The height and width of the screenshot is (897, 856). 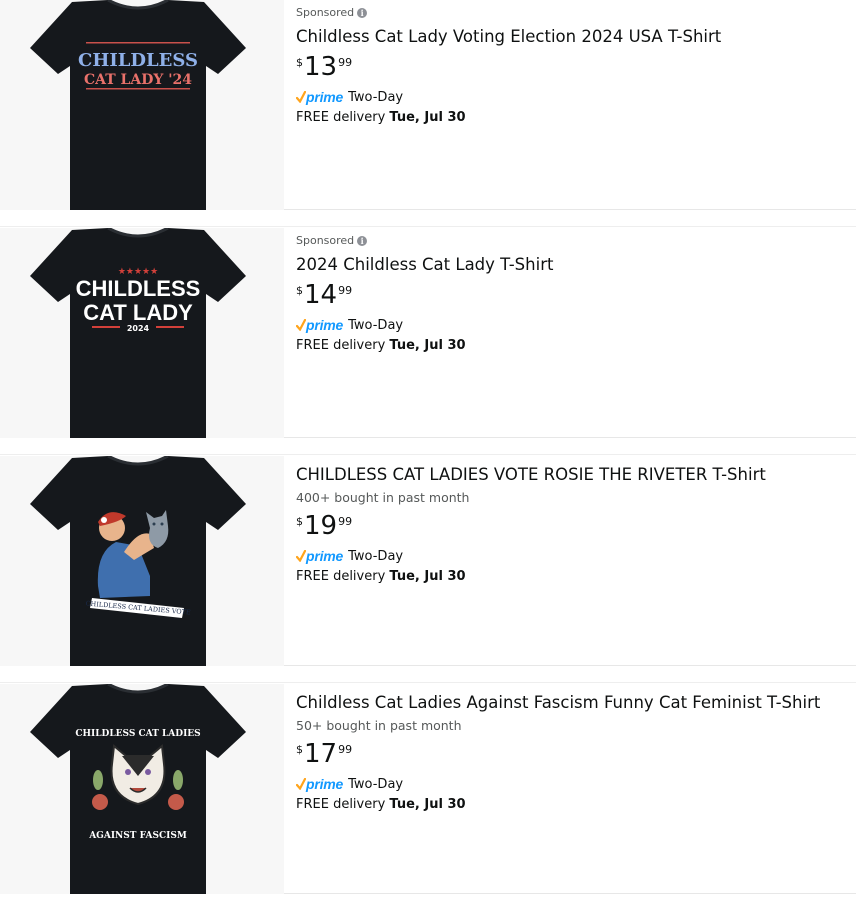 I want to click on price-whole: 14, so click(x=321, y=295).